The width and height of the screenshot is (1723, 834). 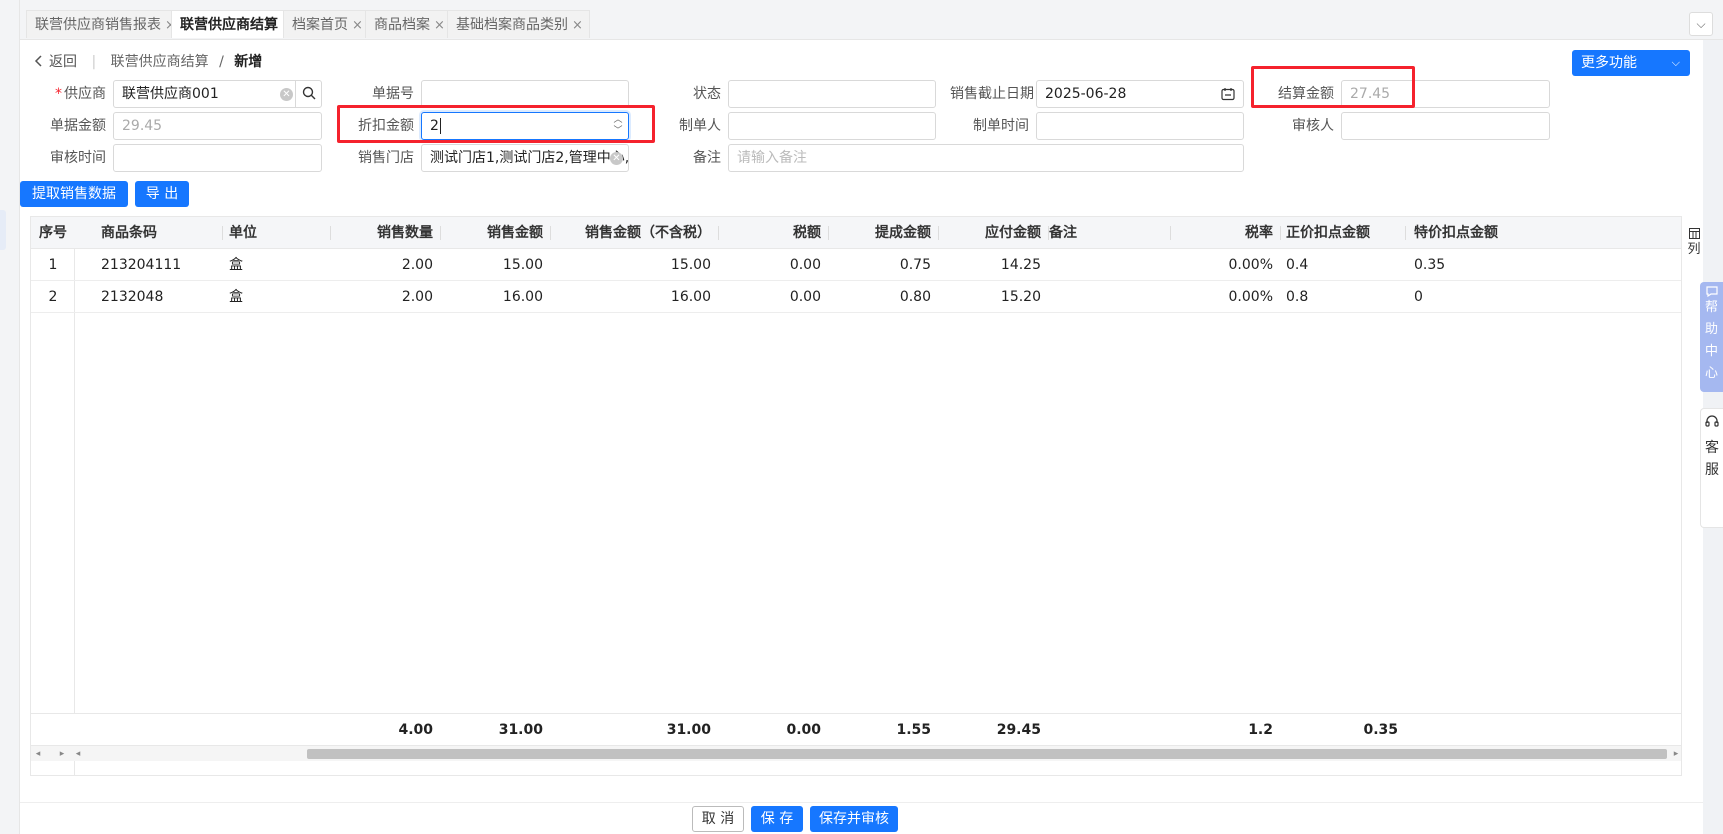 What do you see at coordinates (158, 233) in the screenshot?
I see `th-barcode: 商品条码` at bounding box center [158, 233].